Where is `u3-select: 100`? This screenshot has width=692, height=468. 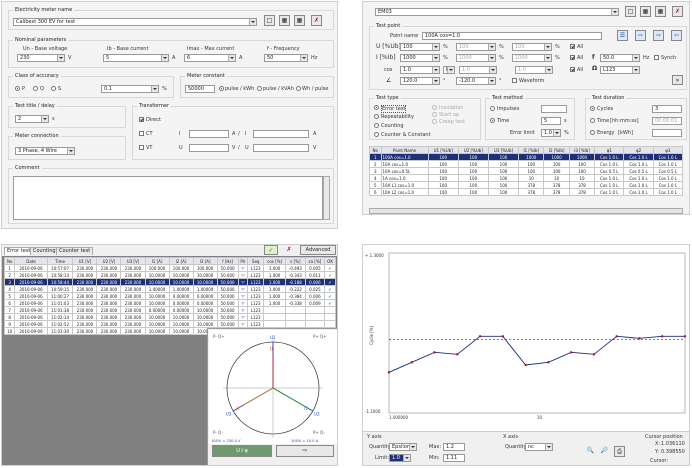 u3-select: 100 is located at coordinates (532, 47).